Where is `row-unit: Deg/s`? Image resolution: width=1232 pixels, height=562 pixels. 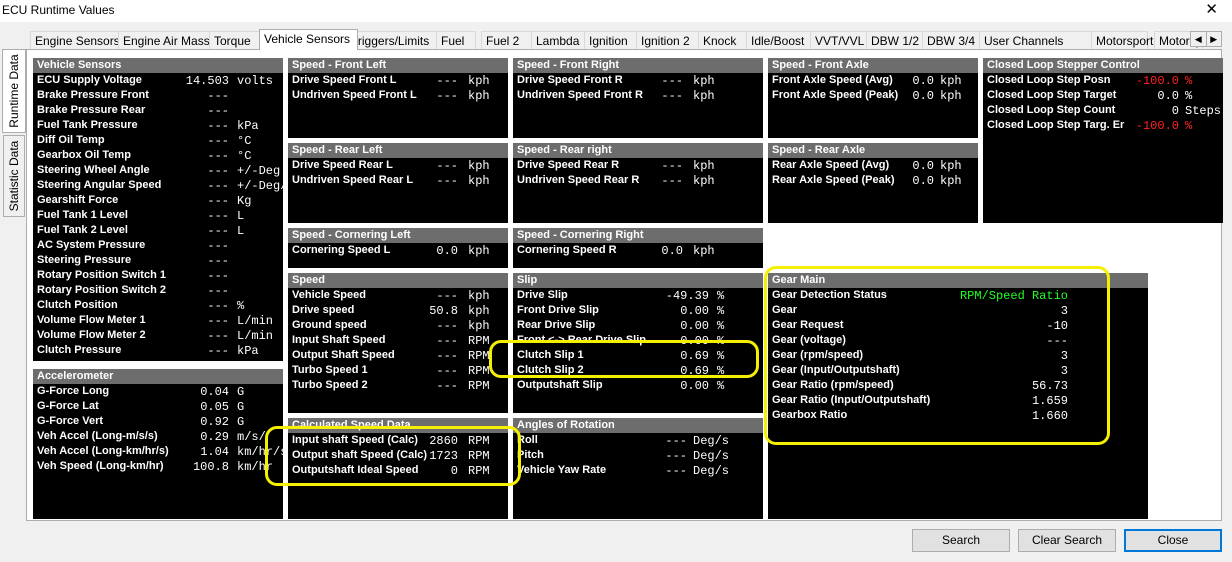 row-unit: Deg/s is located at coordinates (711, 456).